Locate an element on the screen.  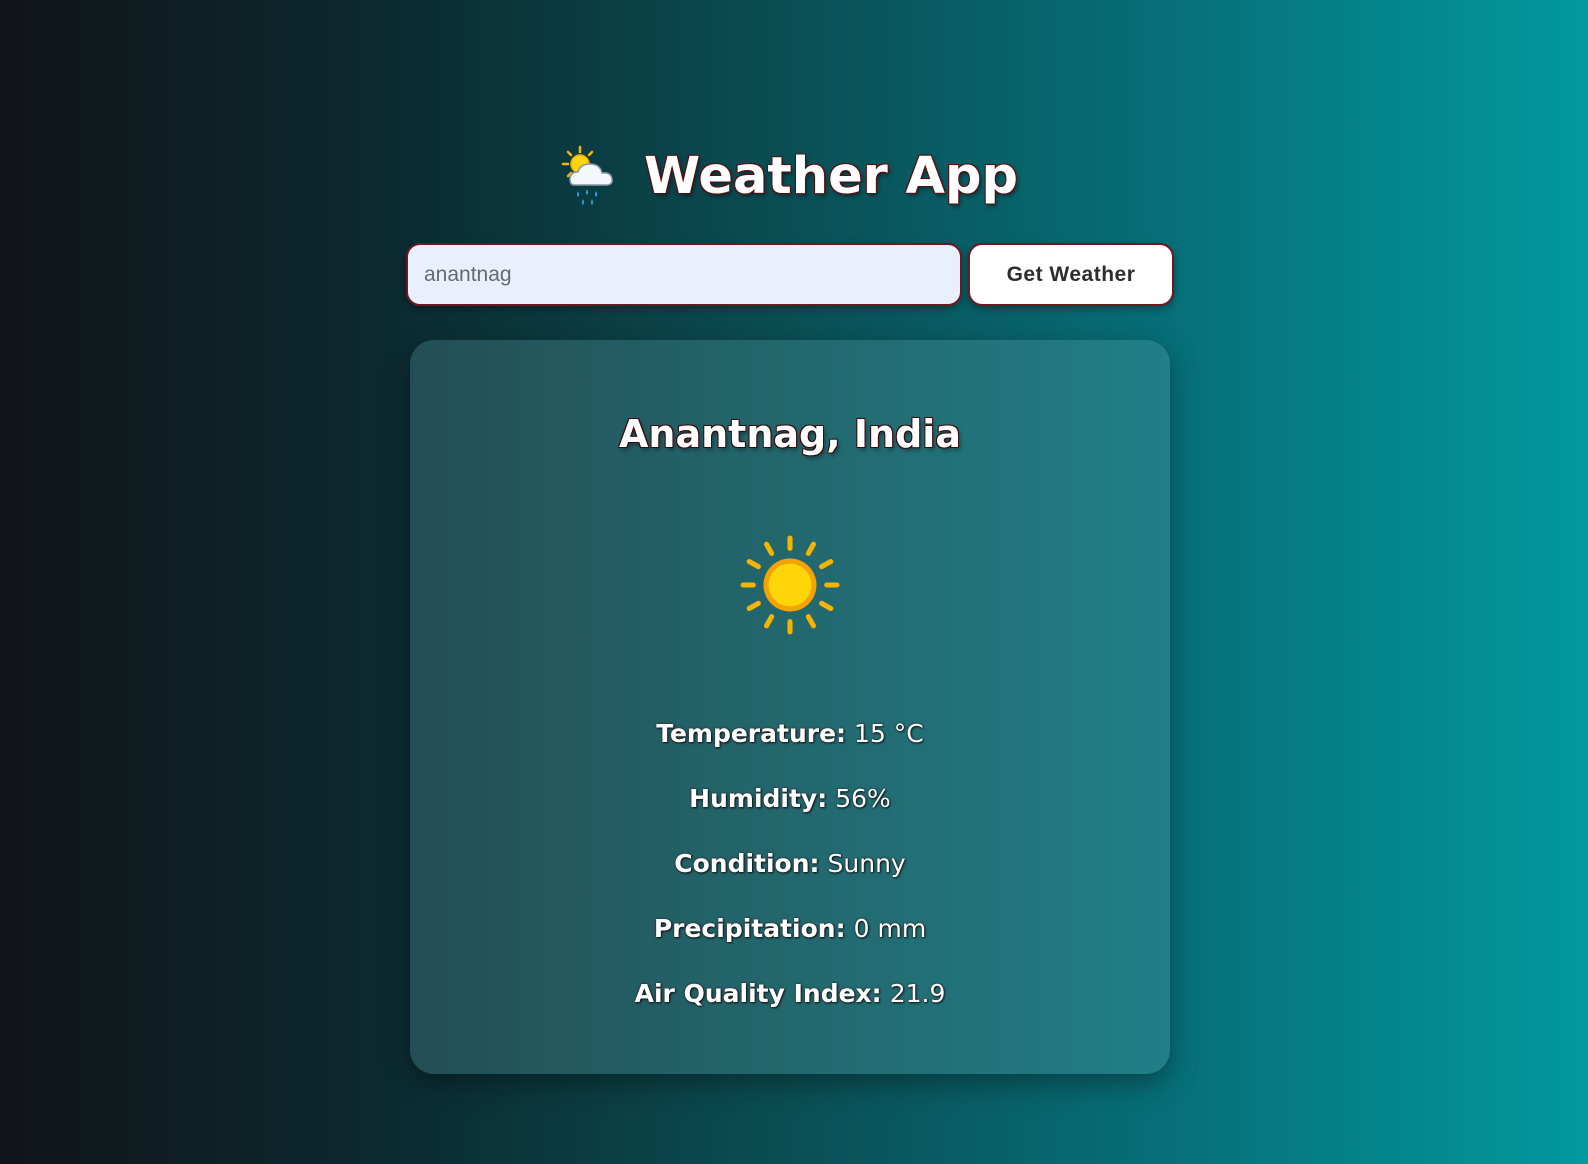
humidity-value: 56% is located at coordinates (863, 798).